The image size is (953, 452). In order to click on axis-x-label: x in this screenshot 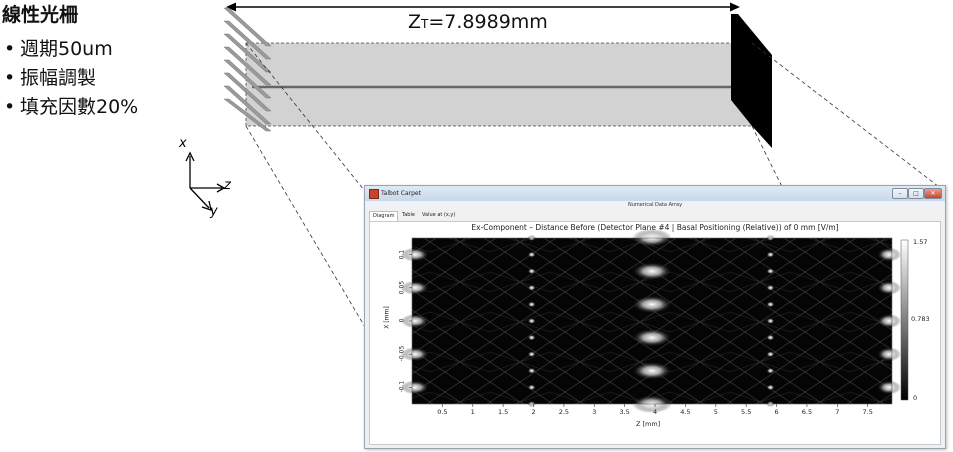, I will do `click(183, 143)`.